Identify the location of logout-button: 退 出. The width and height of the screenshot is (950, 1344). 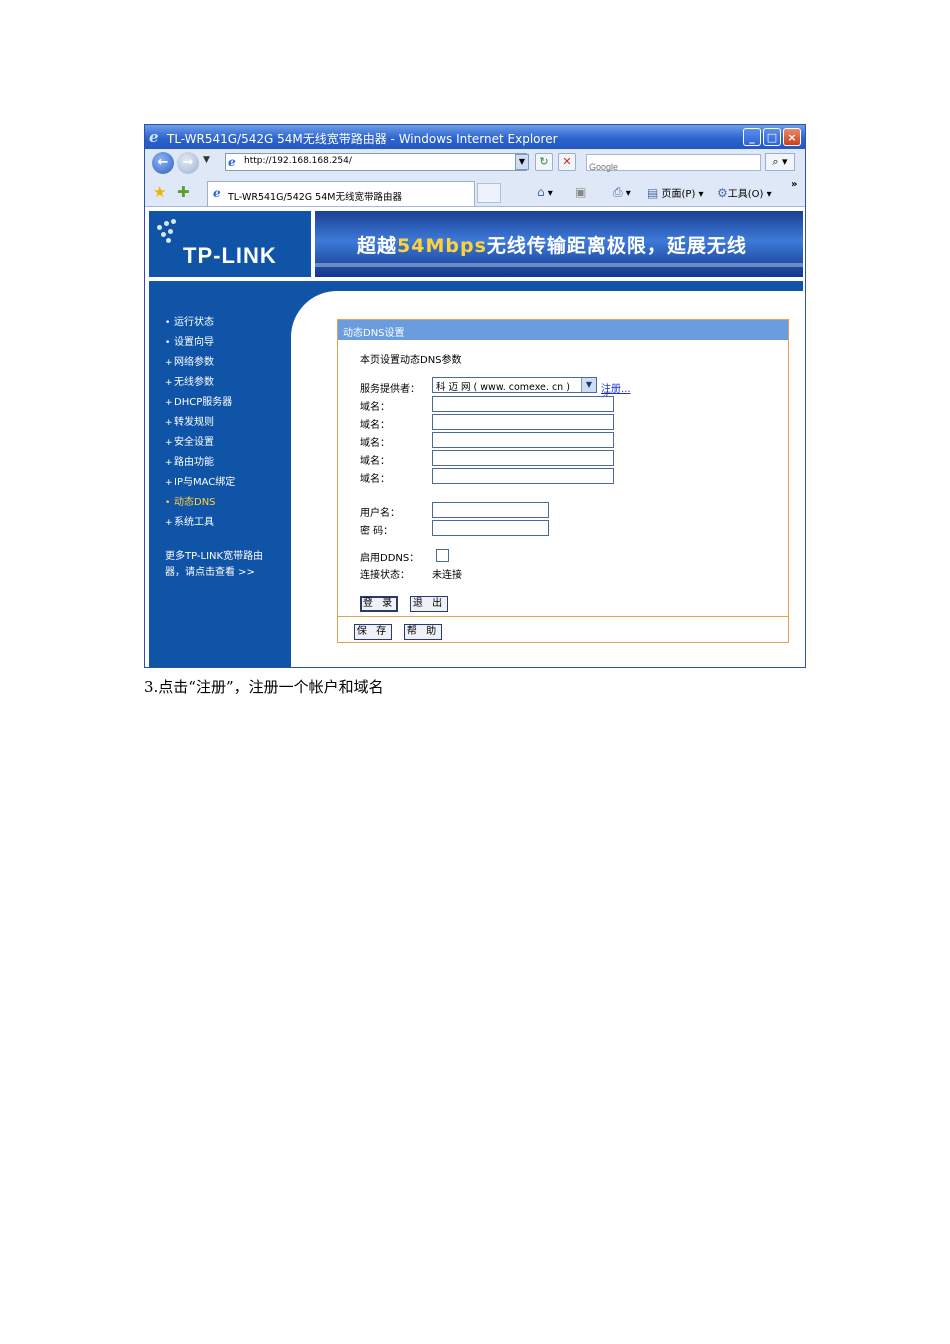
(429, 604).